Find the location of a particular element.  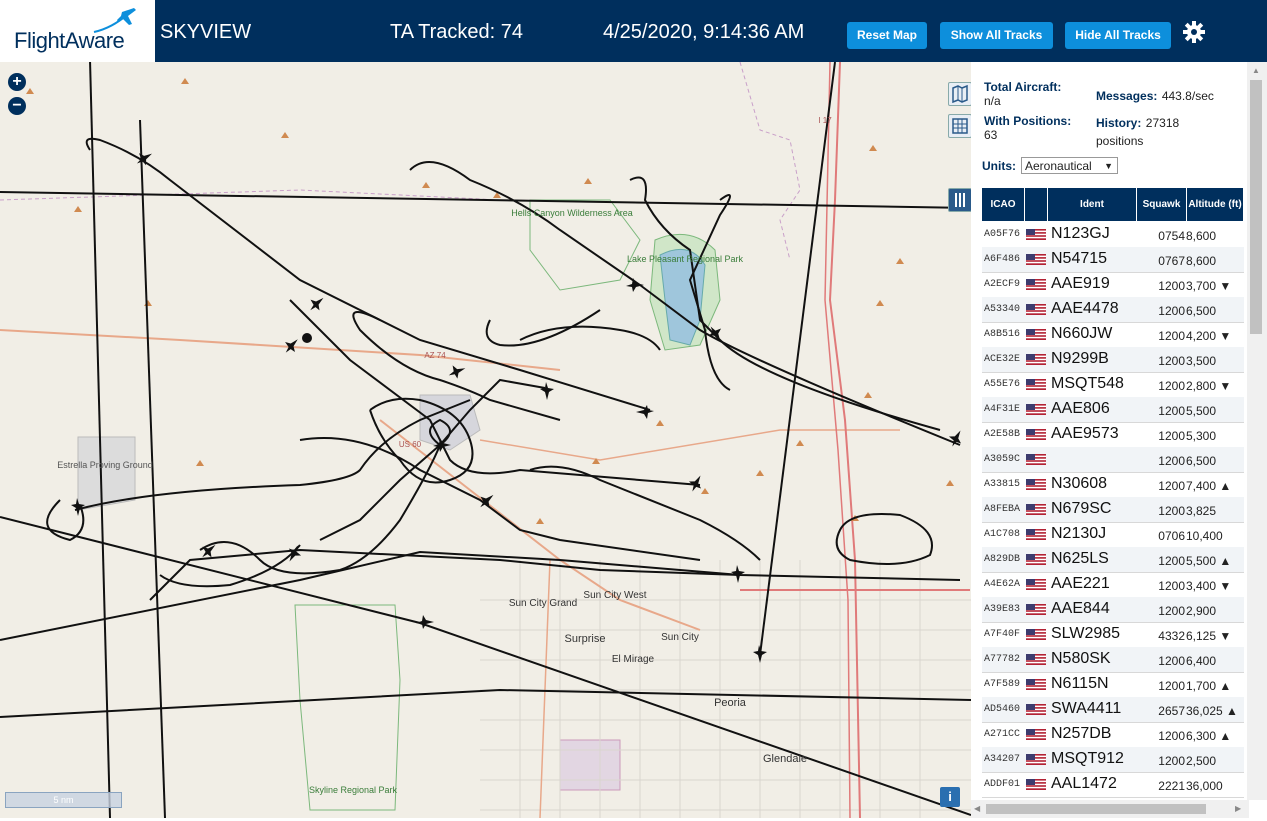

zoom-in-button: + is located at coordinates (17, 82).